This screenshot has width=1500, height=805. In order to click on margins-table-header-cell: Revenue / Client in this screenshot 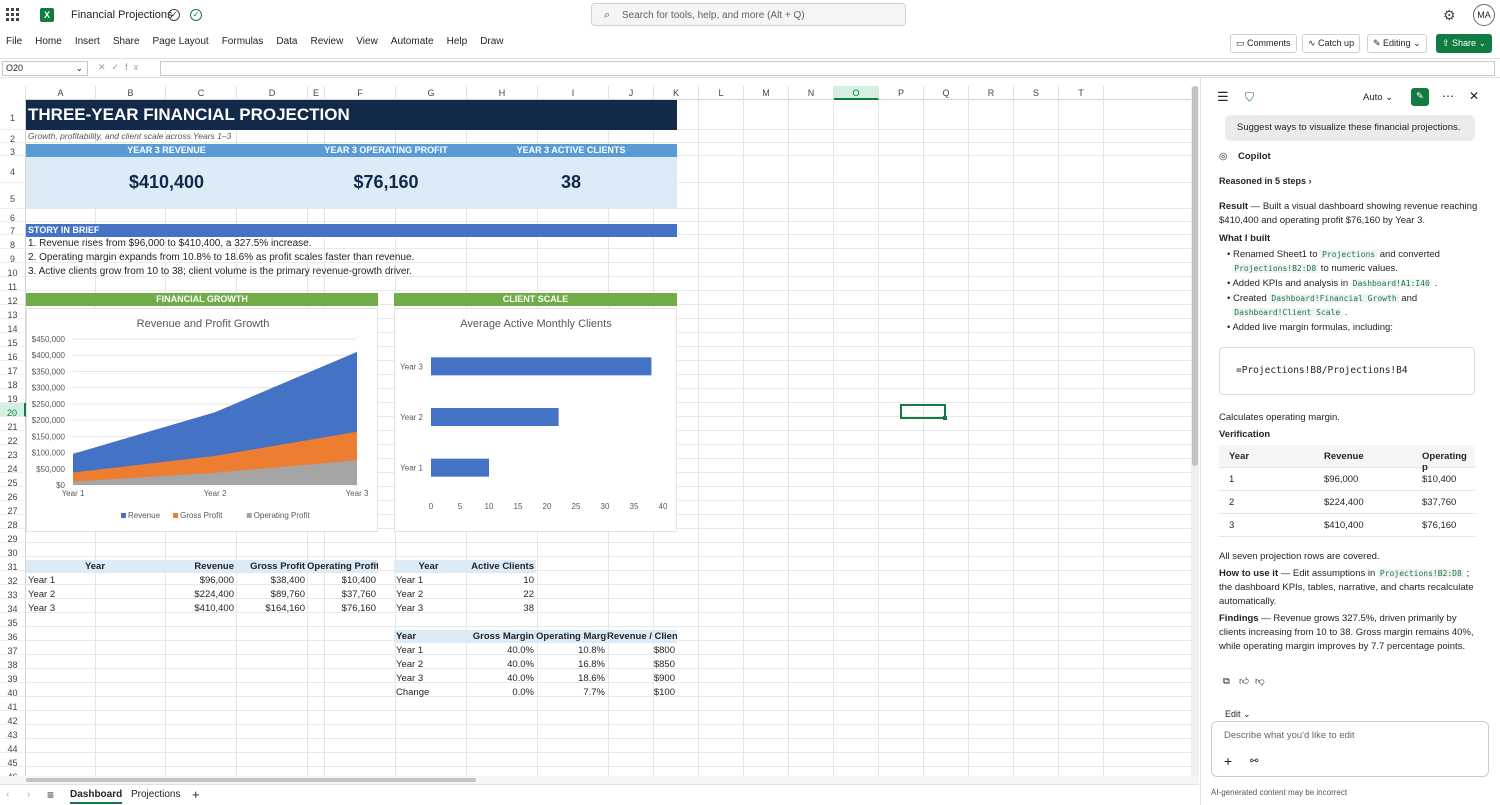, I will do `click(642, 636)`.